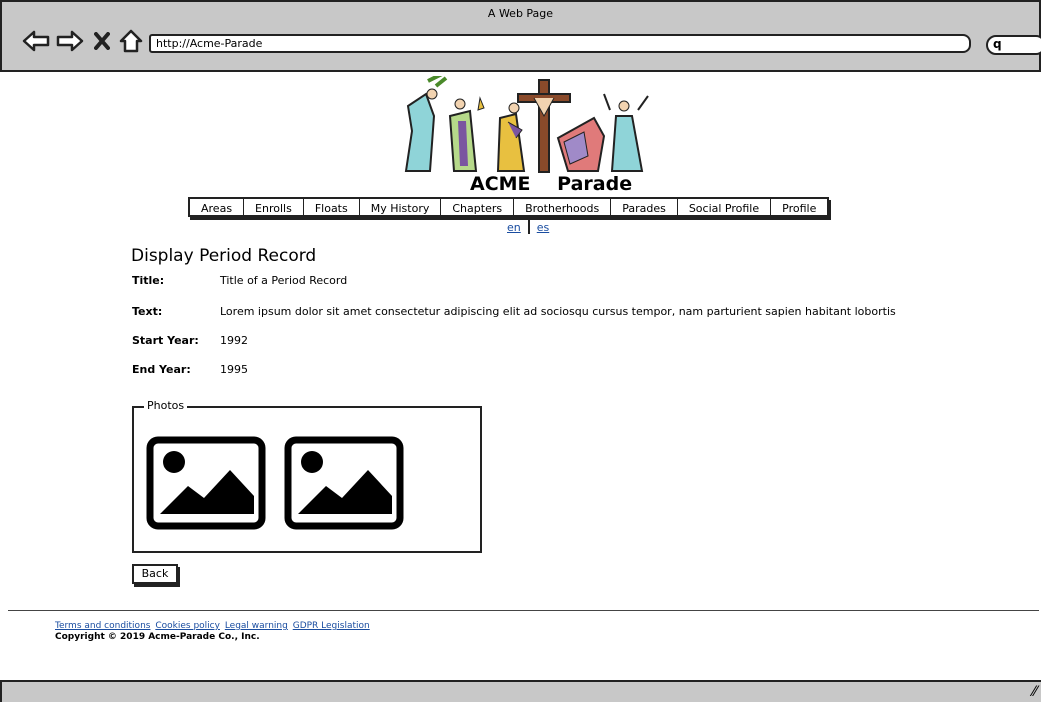 The image size is (1041, 702). What do you see at coordinates (165, 340) in the screenshot?
I see `start-year-label: Start Year:` at bounding box center [165, 340].